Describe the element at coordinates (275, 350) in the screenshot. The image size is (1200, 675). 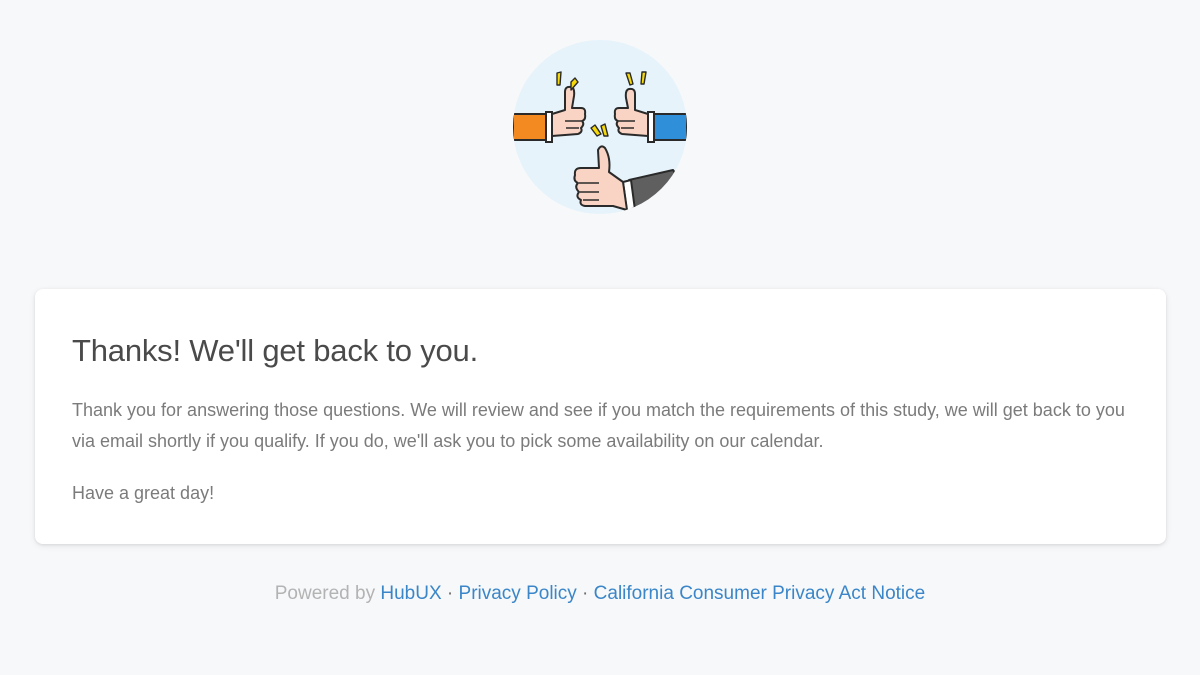
I see `page-title: Thanks! We'll get back to you.` at that location.